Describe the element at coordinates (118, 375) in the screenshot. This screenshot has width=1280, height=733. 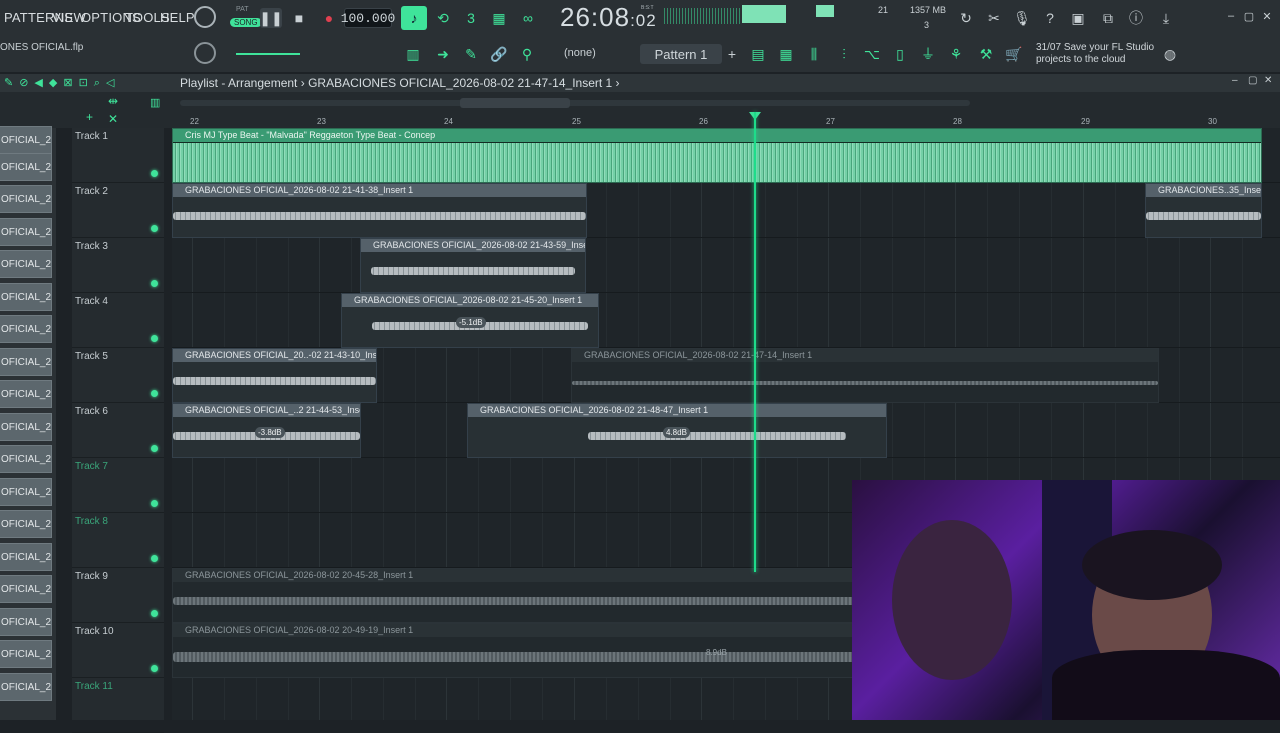
I see `track-header: Track 5` at that location.